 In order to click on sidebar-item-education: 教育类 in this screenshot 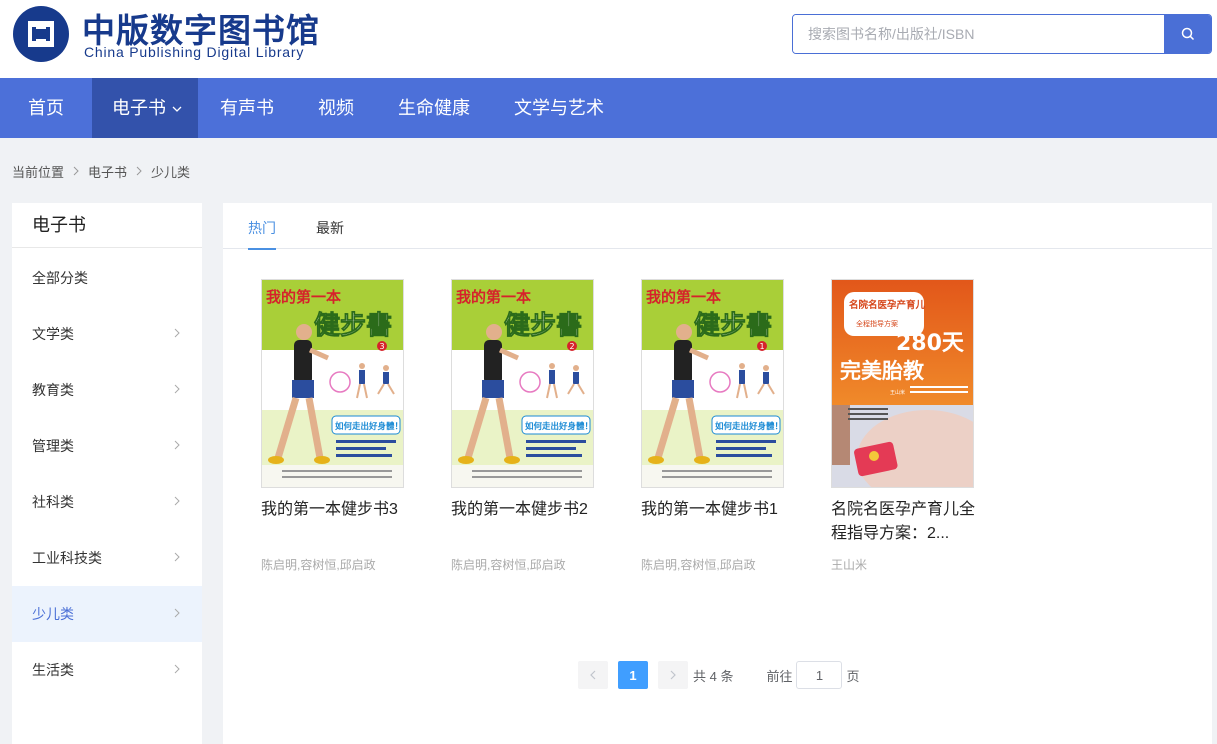, I will do `click(107, 390)`.